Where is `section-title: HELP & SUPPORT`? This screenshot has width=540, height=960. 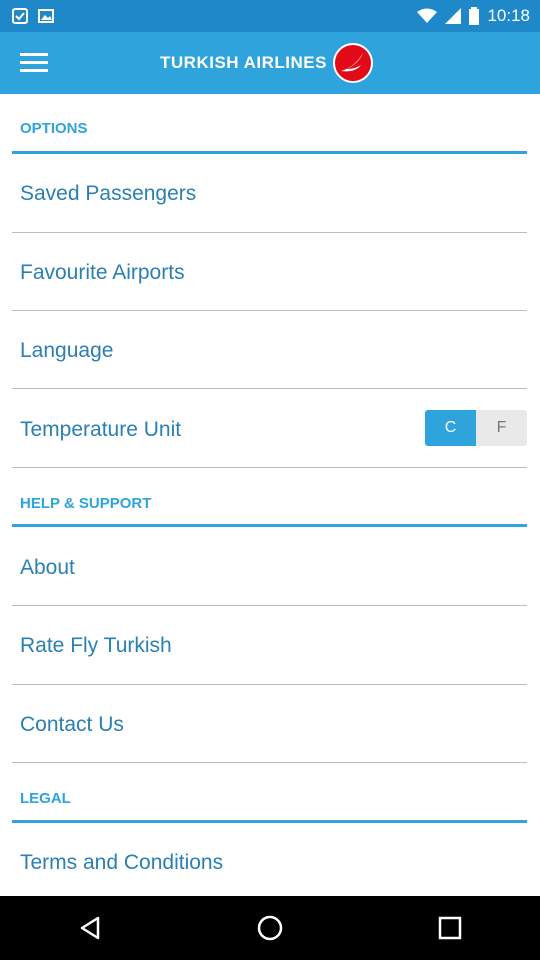
section-title: HELP & SUPPORT is located at coordinates (86, 503).